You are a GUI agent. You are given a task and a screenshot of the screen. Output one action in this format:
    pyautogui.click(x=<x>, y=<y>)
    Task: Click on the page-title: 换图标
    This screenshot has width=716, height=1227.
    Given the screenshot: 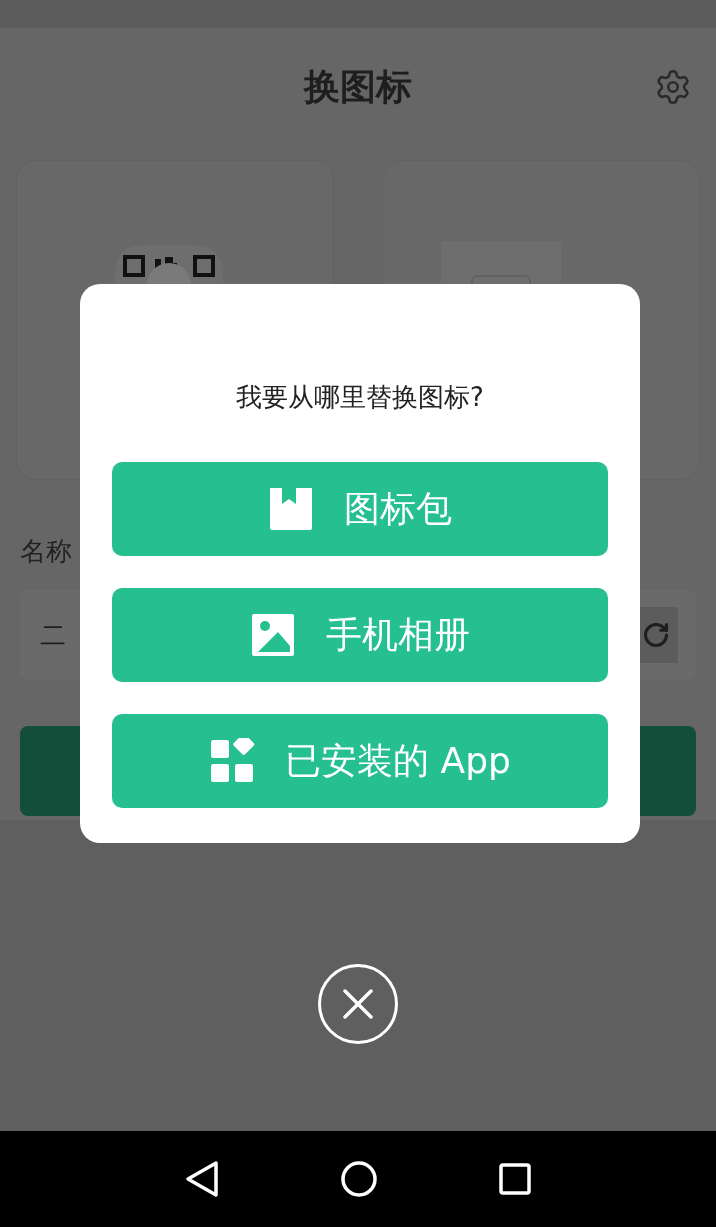 What is the action you would take?
    pyautogui.click(x=358, y=87)
    